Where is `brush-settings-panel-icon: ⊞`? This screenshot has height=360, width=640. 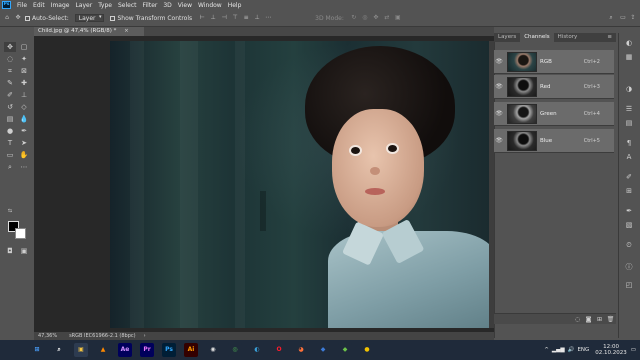
brush-settings-panel-icon: ⊞ is located at coordinates (629, 191).